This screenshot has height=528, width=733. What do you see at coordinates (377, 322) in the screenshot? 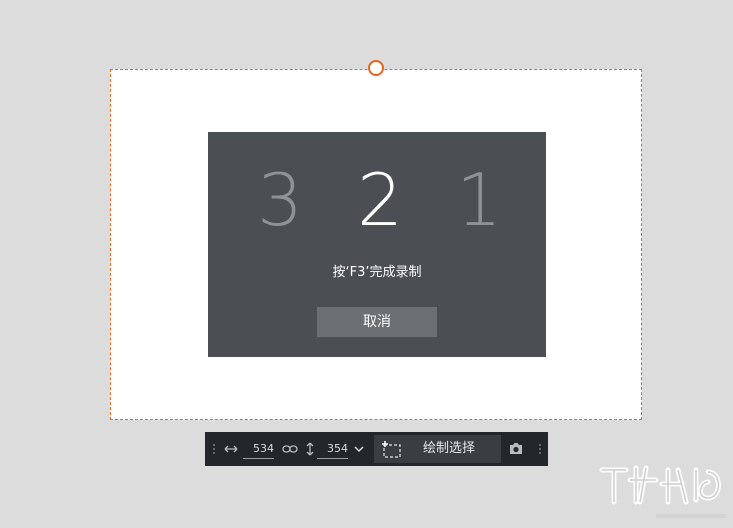
I see `cancel-button: 取消` at bounding box center [377, 322].